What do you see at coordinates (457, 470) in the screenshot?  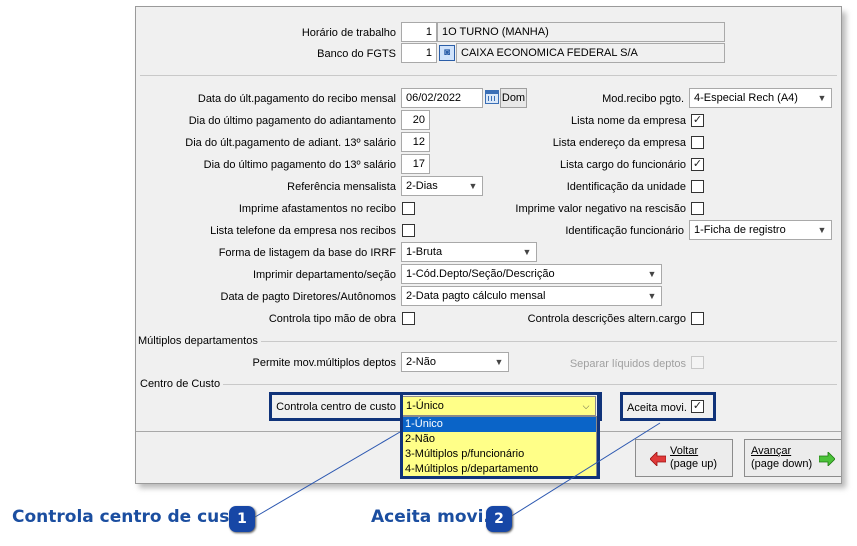 I see `callout-lines` at bounding box center [457, 470].